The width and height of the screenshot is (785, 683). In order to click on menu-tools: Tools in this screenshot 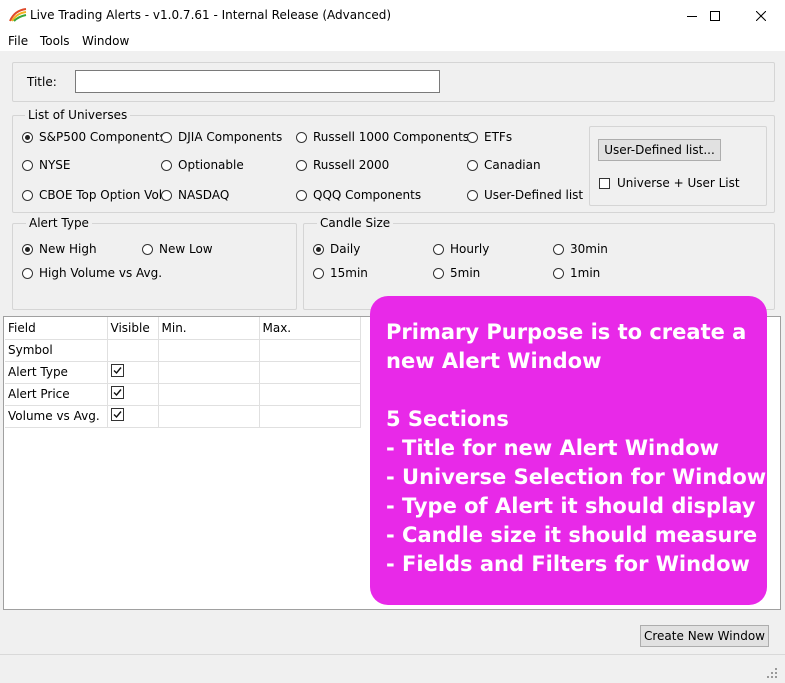, I will do `click(55, 41)`.